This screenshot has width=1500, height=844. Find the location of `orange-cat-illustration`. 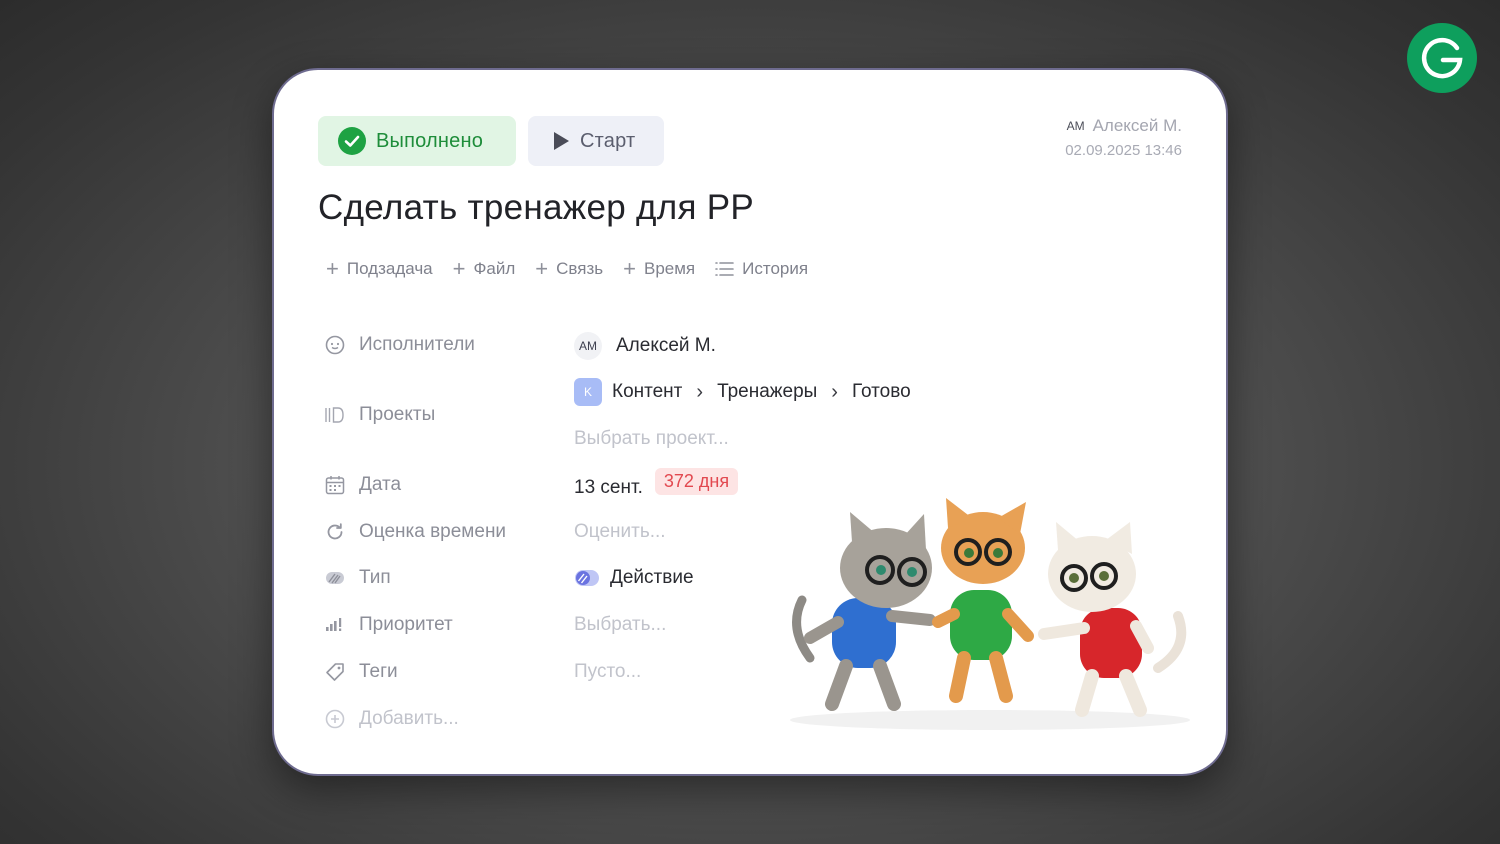

orange-cat-illustration is located at coordinates (983, 600).